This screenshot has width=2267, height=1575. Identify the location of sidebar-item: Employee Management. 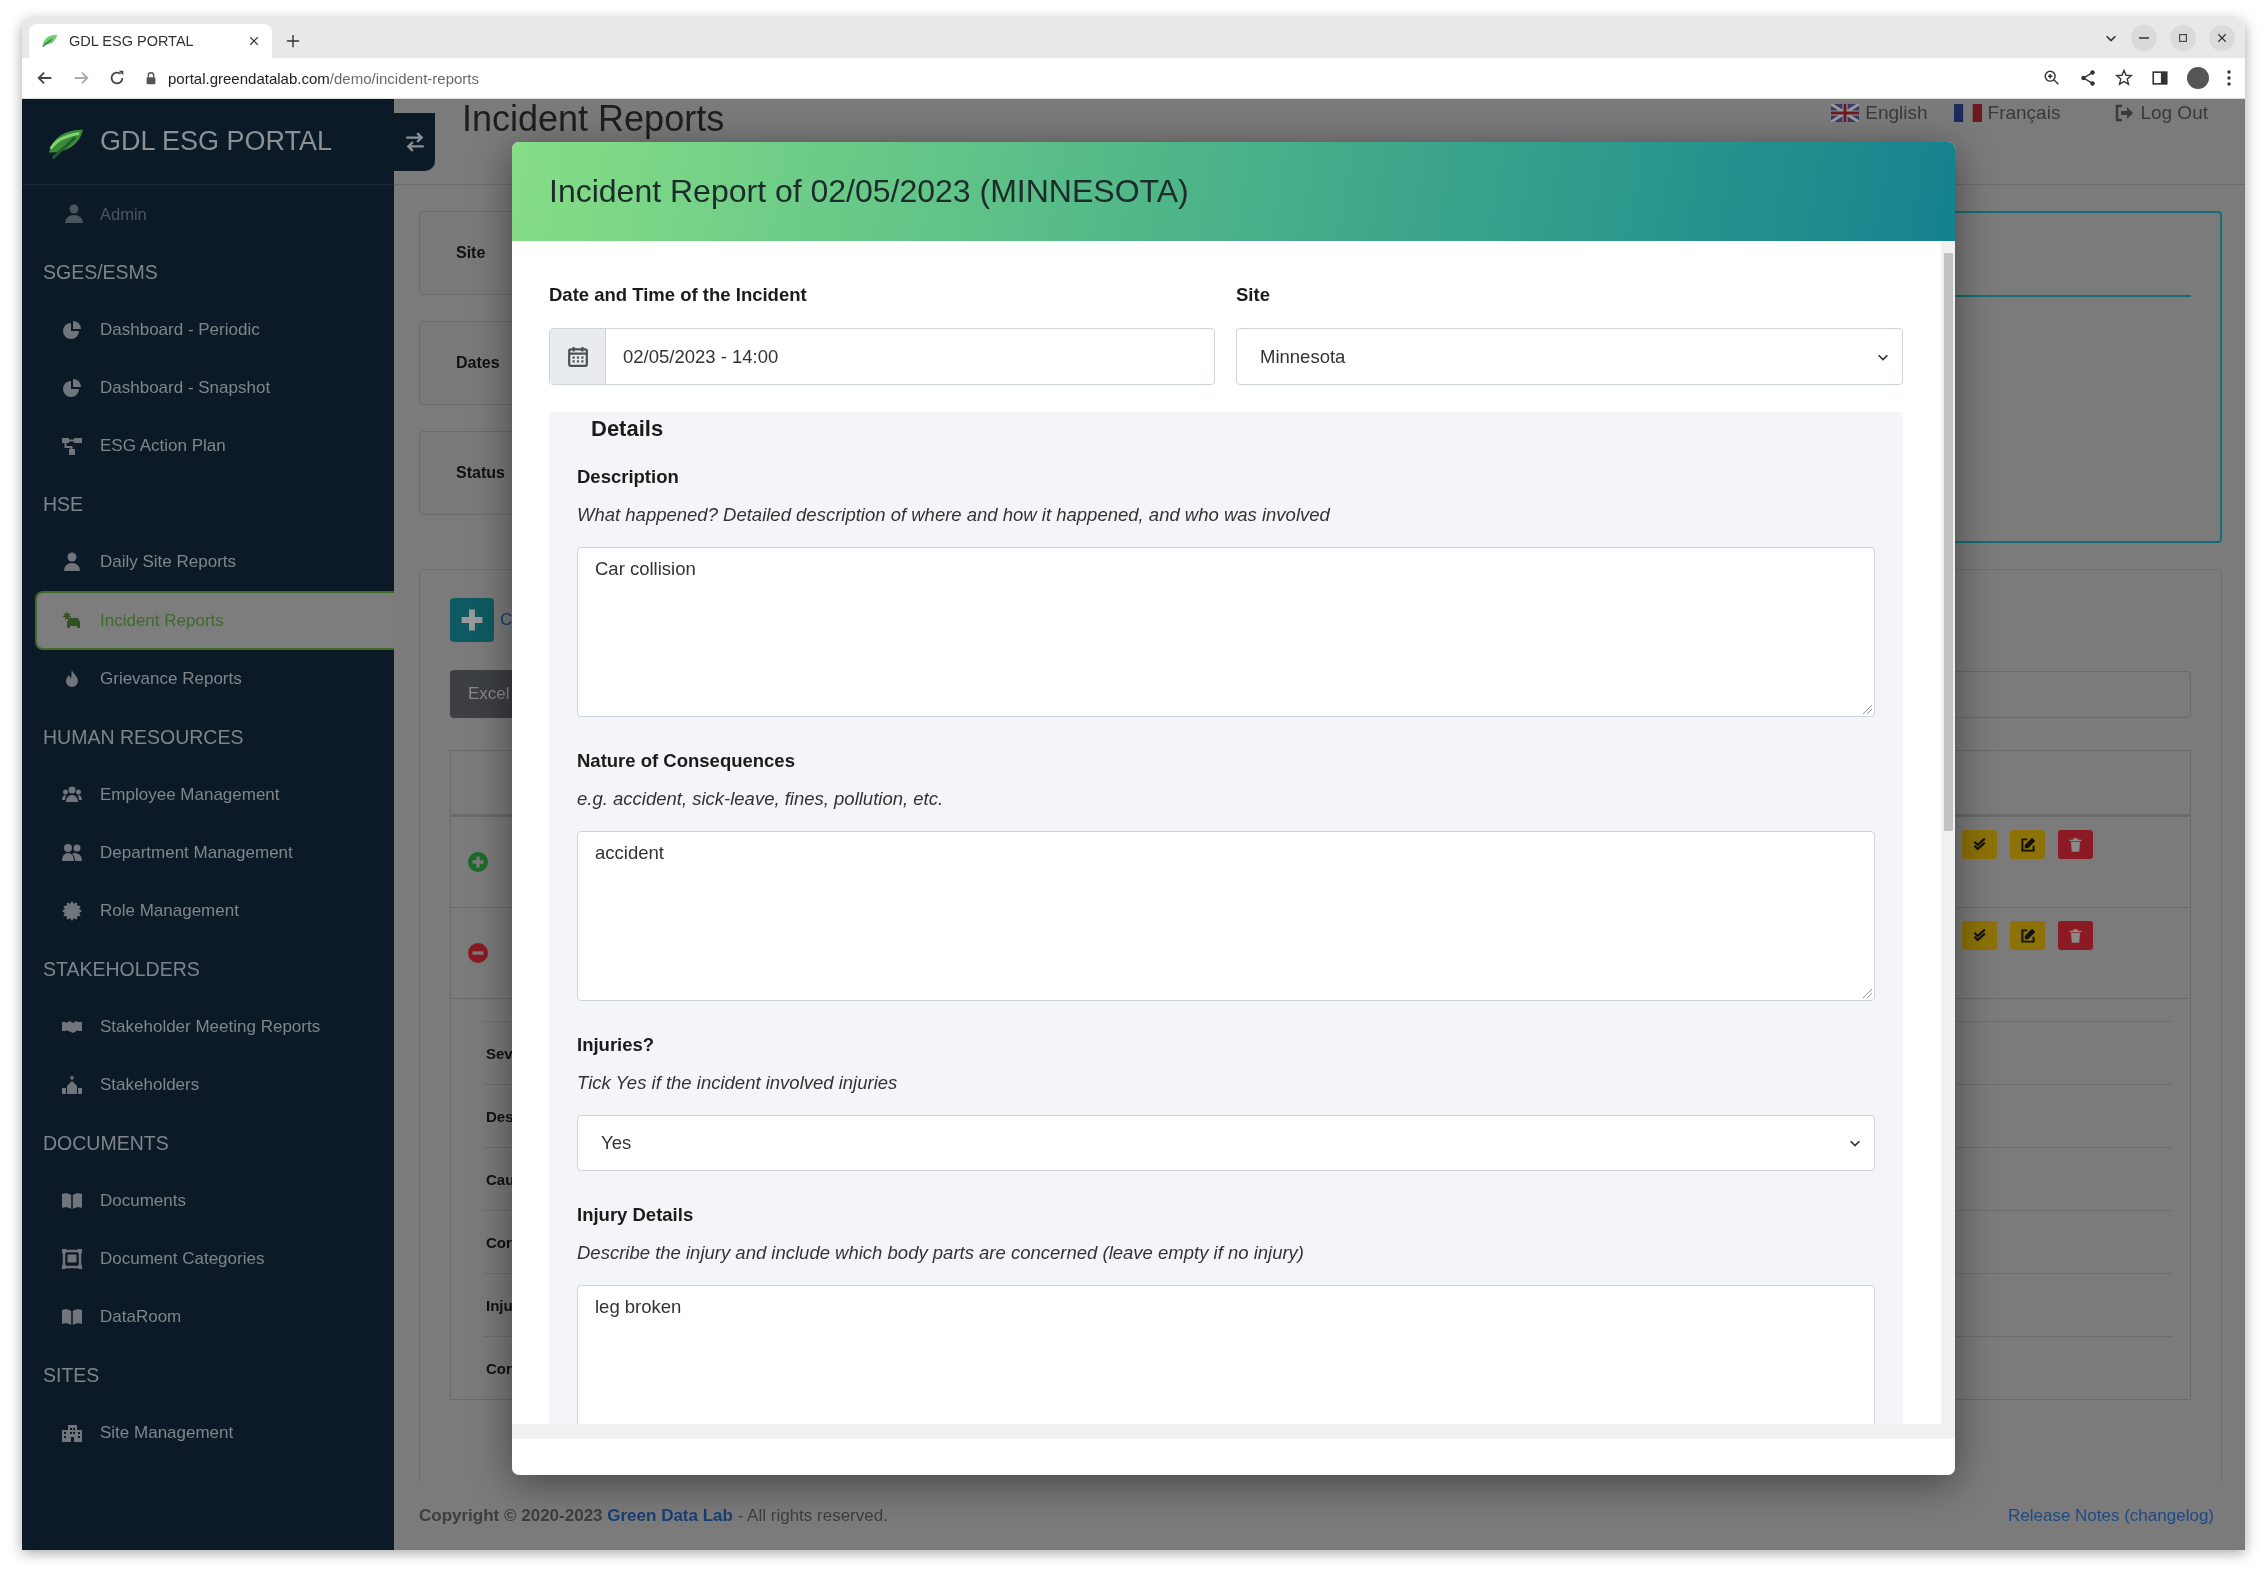
(208, 795).